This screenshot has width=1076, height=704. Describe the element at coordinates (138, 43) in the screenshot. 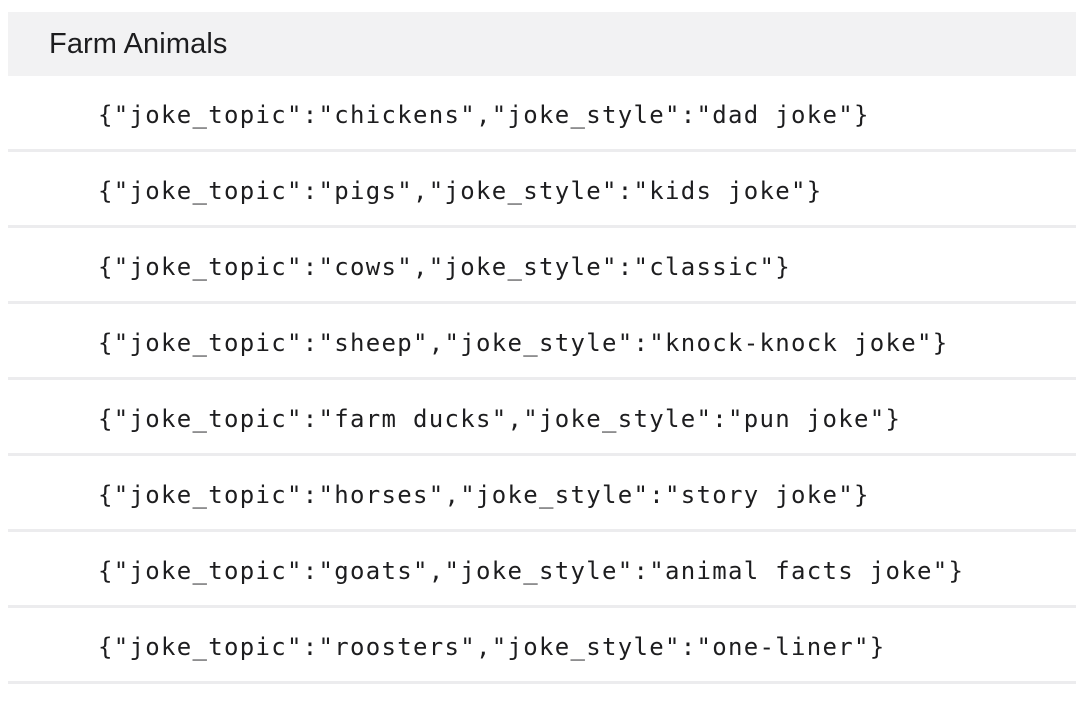

I see `group-title: Farm Animals` at that location.